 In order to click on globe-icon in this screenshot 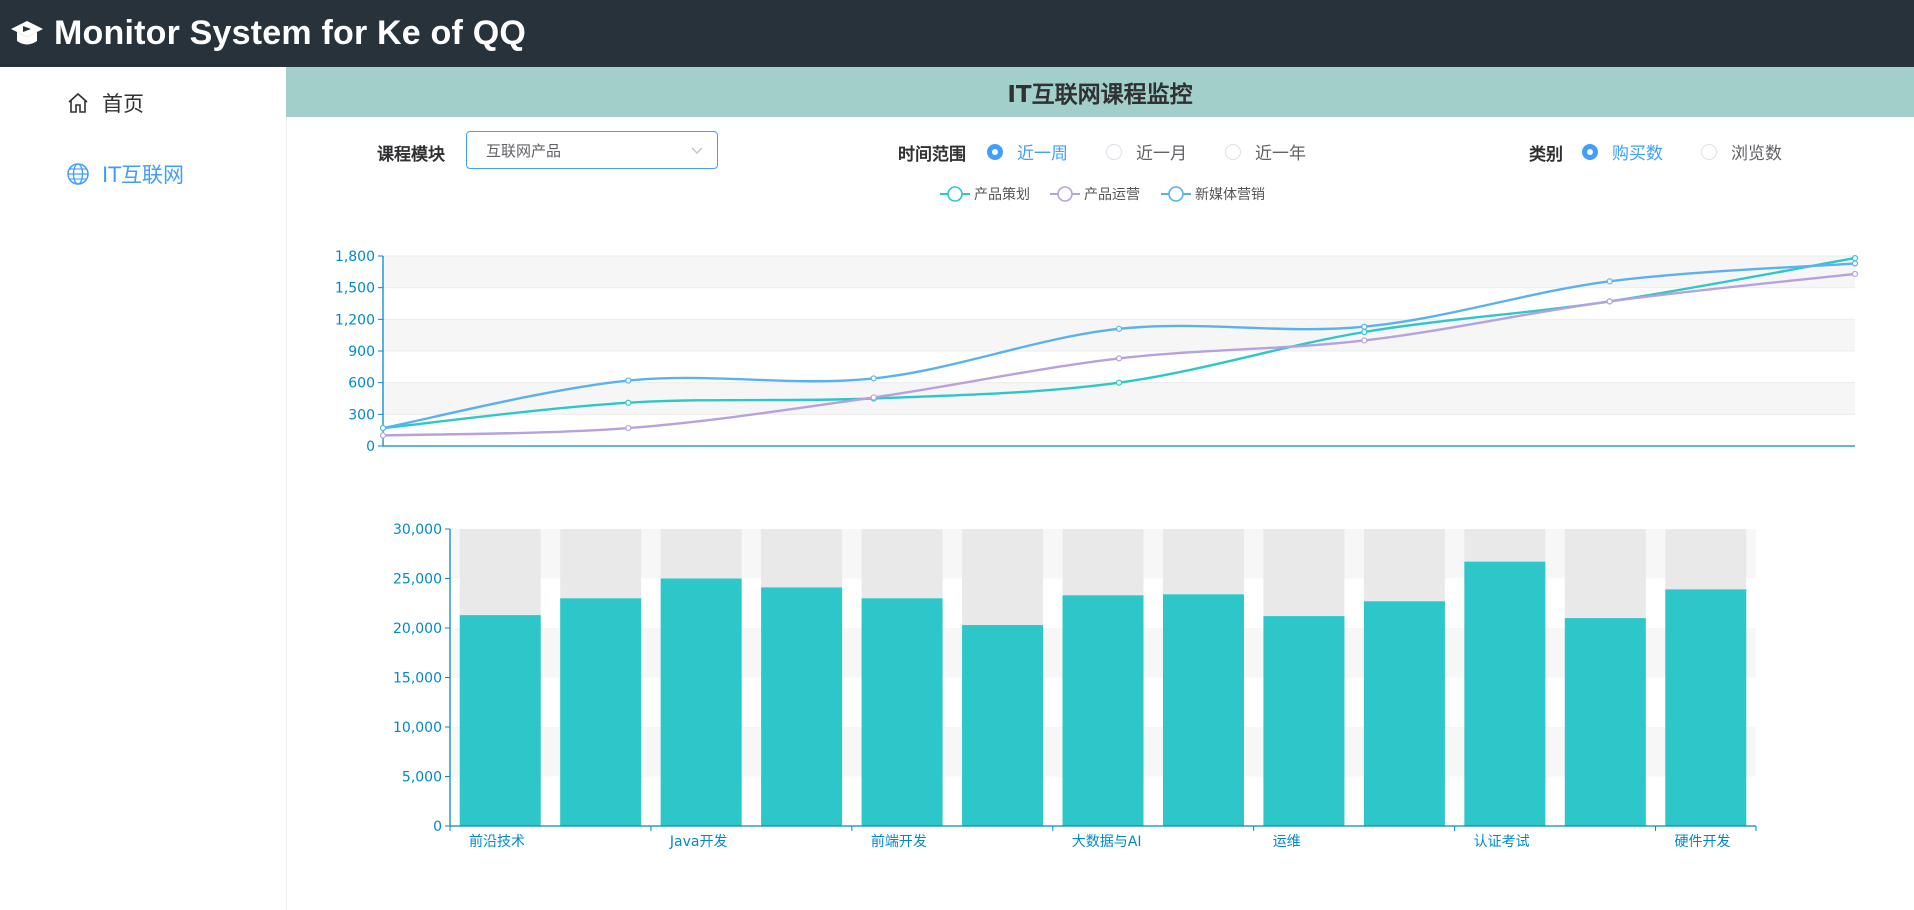, I will do `click(78, 174)`.